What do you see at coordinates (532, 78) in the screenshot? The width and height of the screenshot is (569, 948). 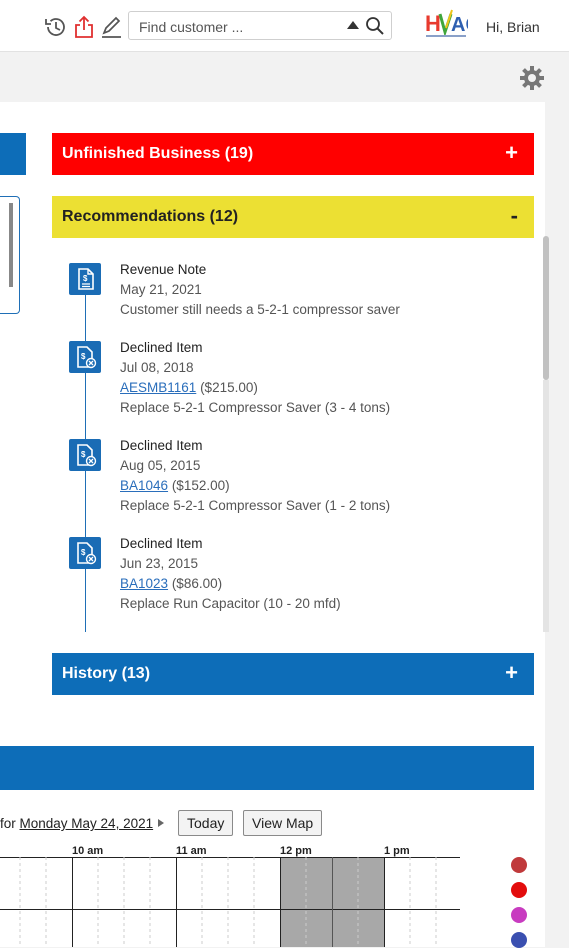 I see `gear-icon` at bounding box center [532, 78].